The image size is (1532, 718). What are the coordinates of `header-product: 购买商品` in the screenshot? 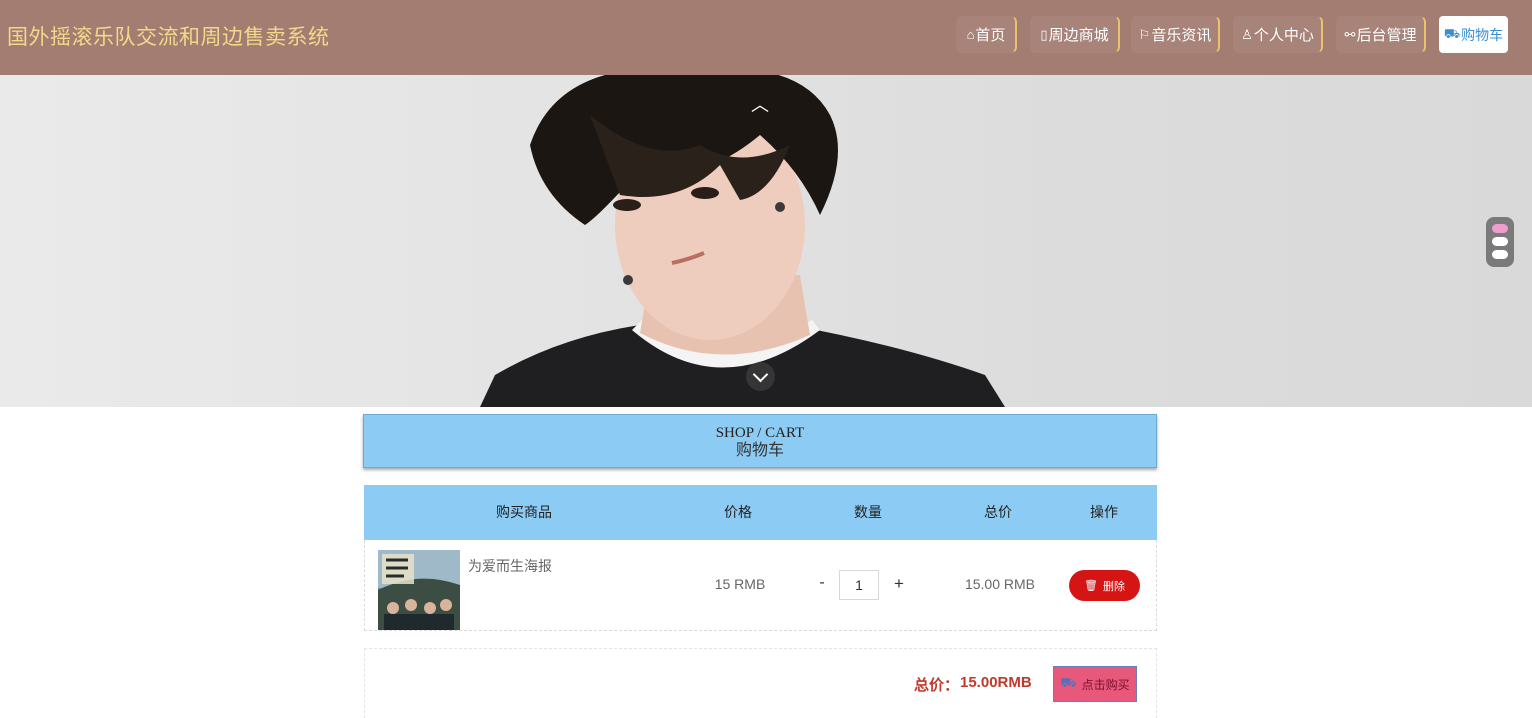 It's located at (524, 512).